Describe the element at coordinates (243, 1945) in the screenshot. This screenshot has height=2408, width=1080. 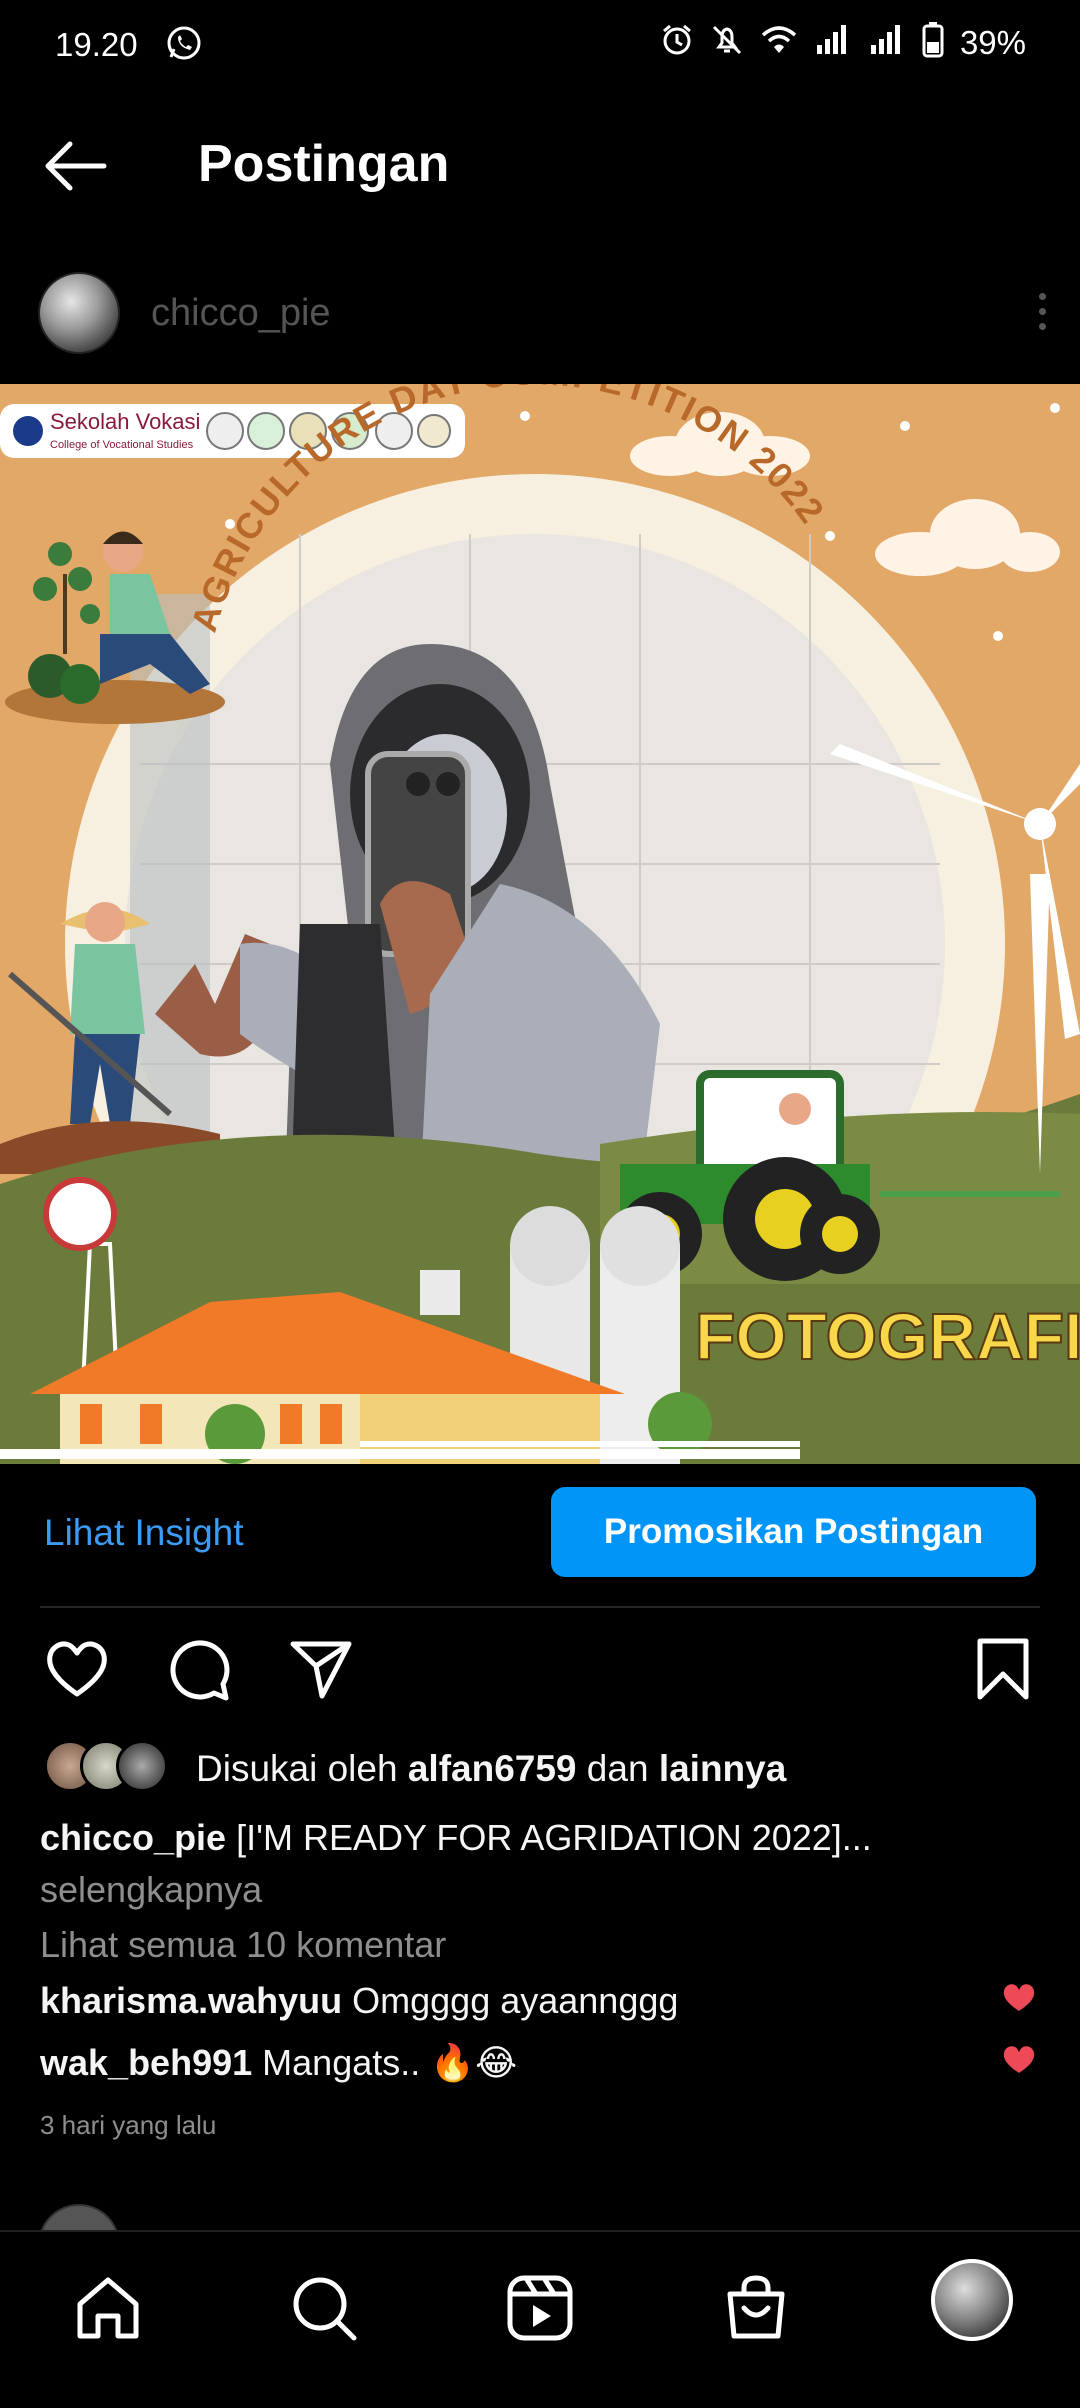
I see `view-all-comments-link: Lihat semua 10 komentar` at that location.